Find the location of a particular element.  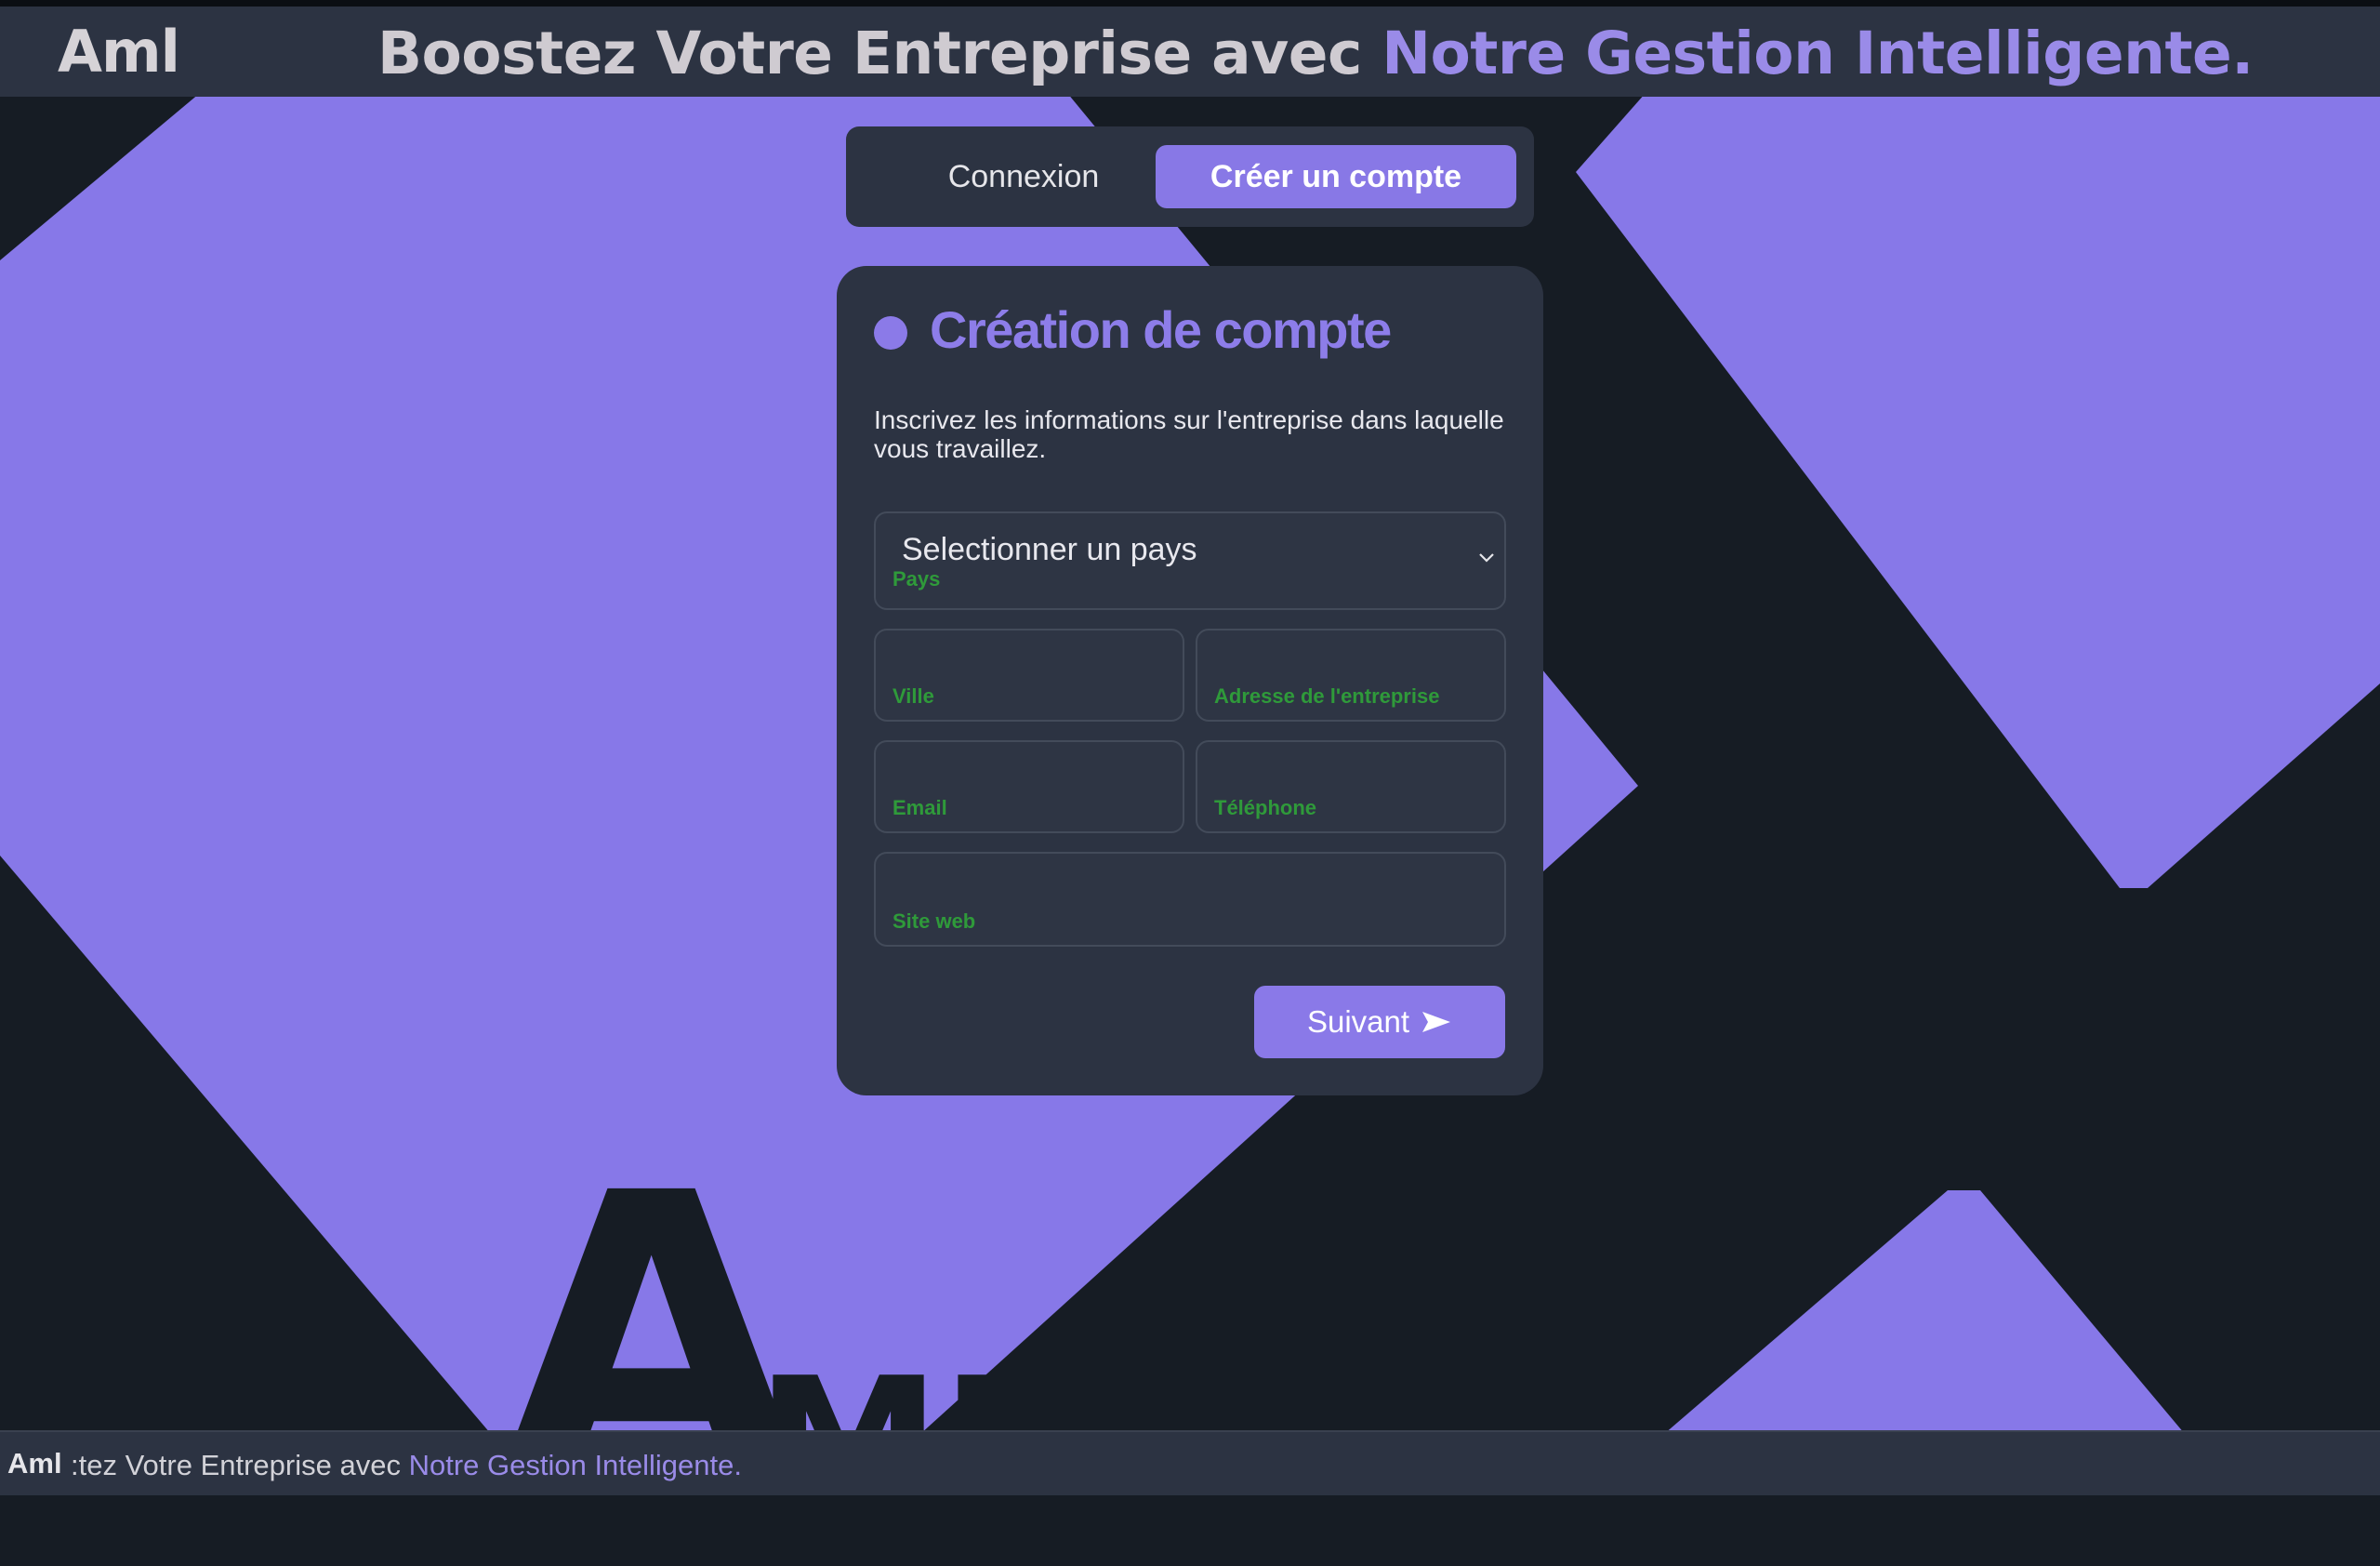

headline-accent: Notre Gestion Intelligente. is located at coordinates (1818, 53).